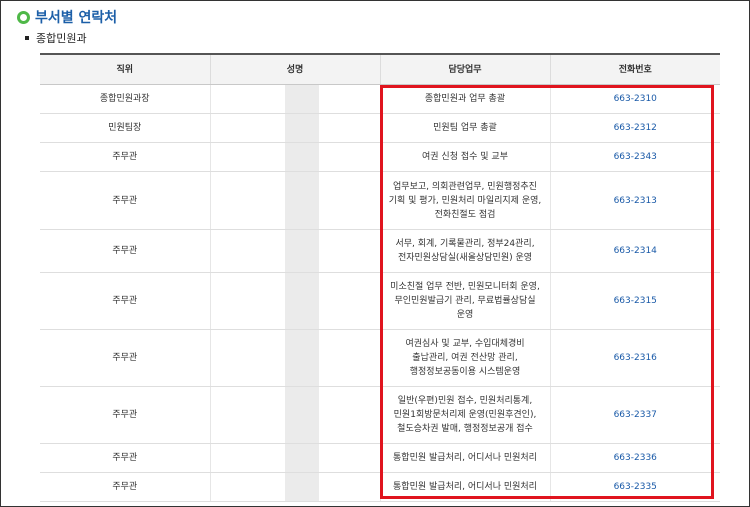  I want to click on square-bullet-icon, so click(27, 38).